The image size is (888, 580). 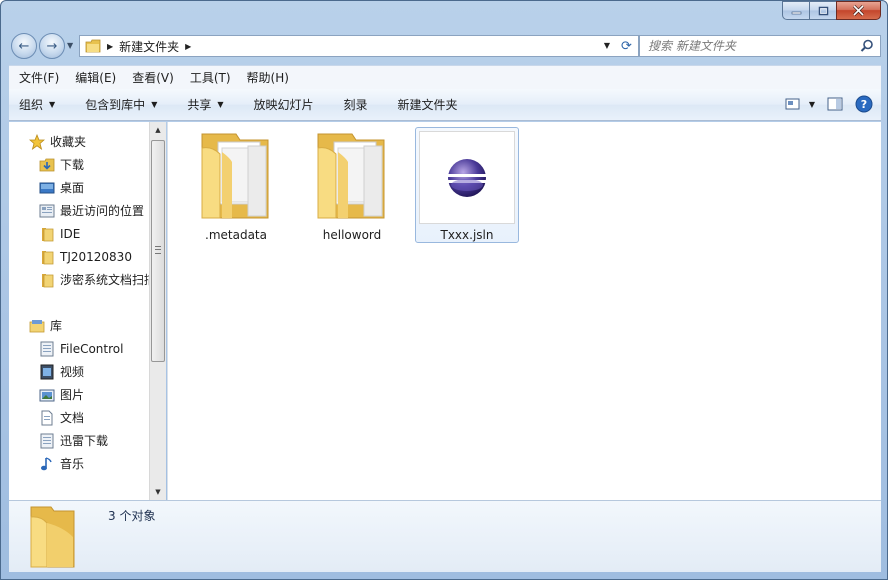 What do you see at coordinates (867, 46) in the screenshot?
I see `search-icon` at bounding box center [867, 46].